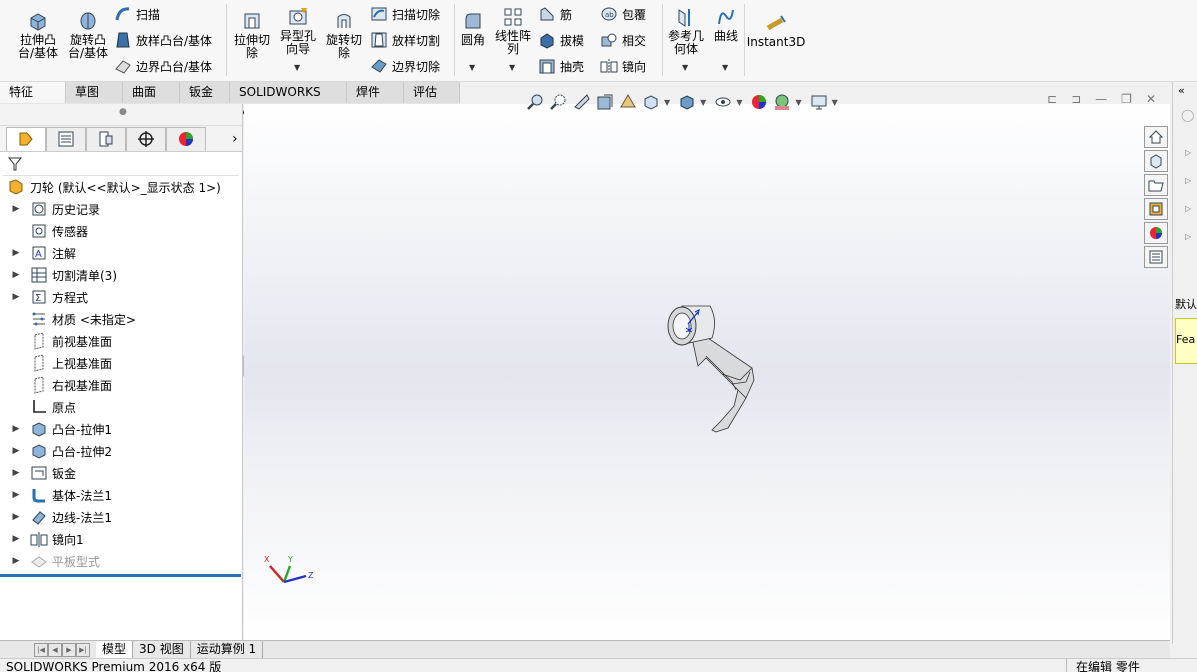  Describe the element at coordinates (782, 102) in the screenshot. I see `apply-scene-icon` at that location.